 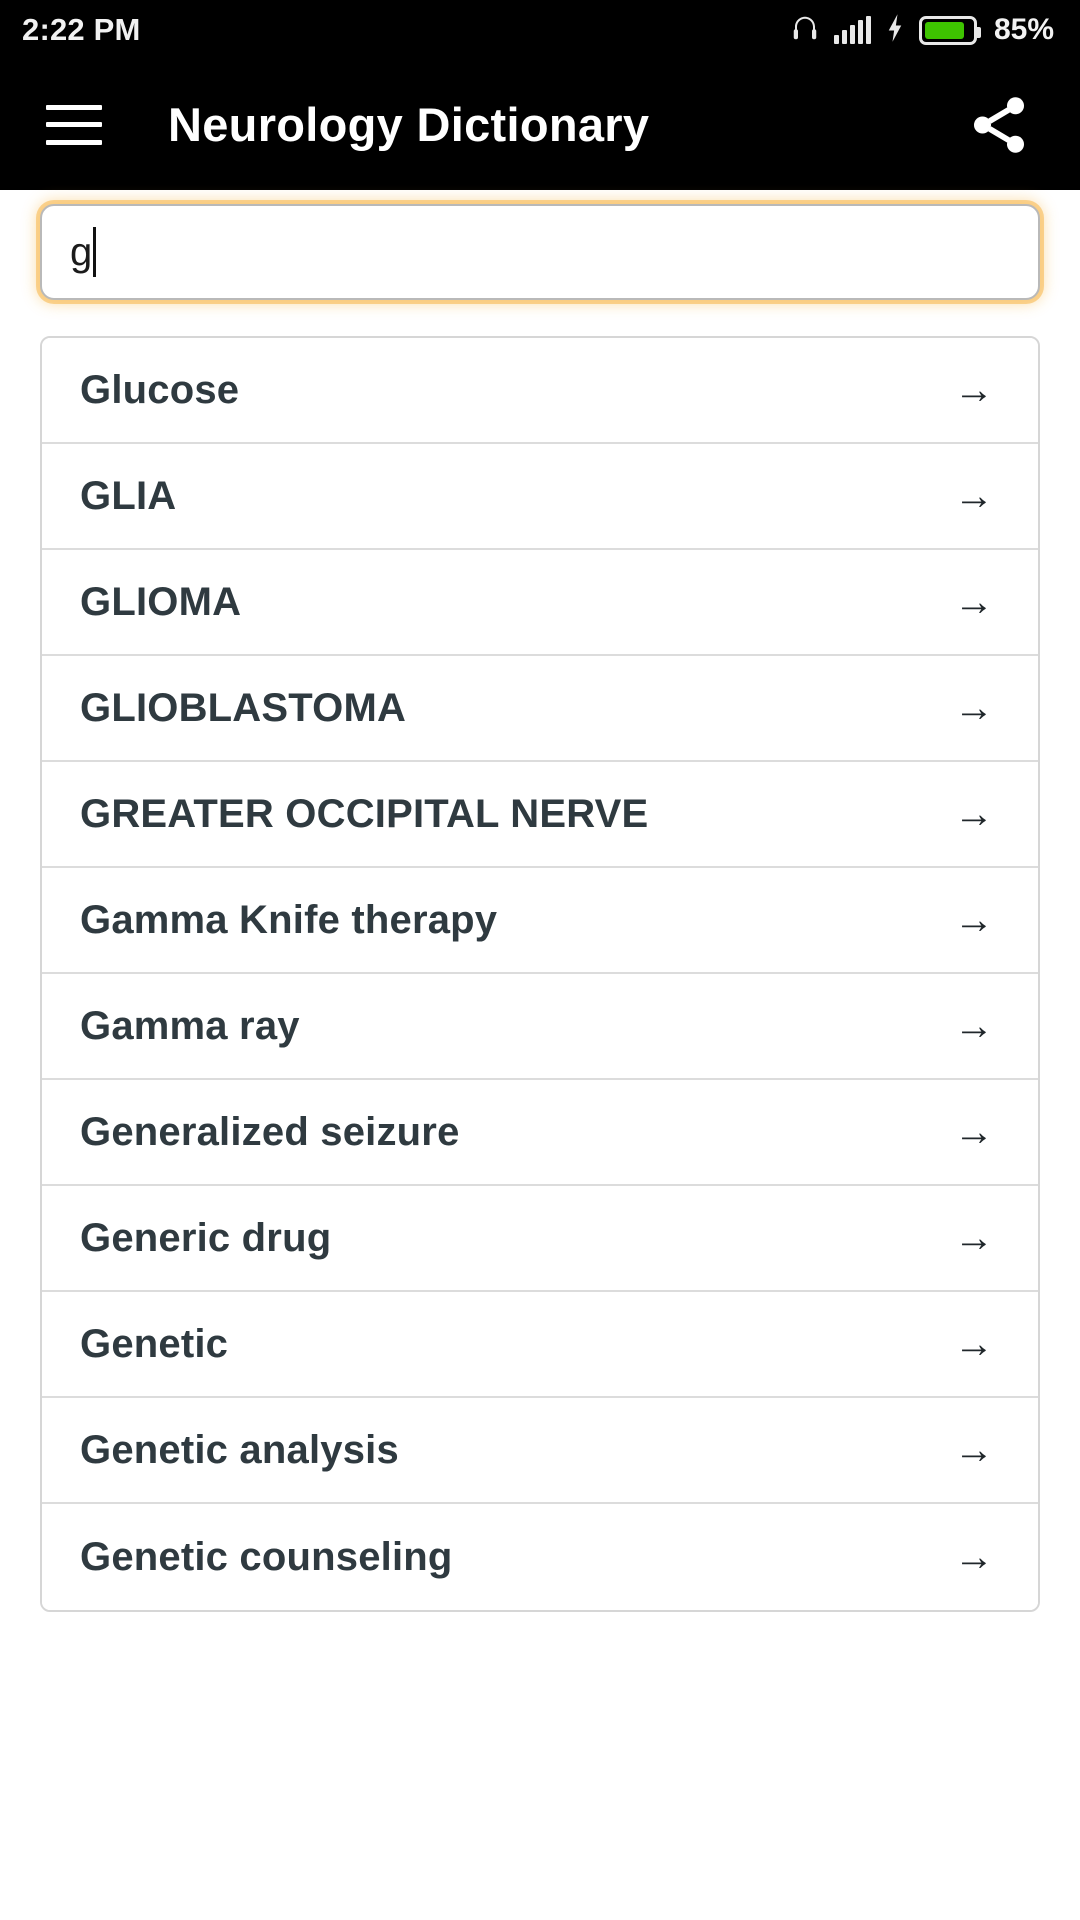 What do you see at coordinates (270, 1131) in the screenshot?
I see `list-item-label: Generalized seizure` at bounding box center [270, 1131].